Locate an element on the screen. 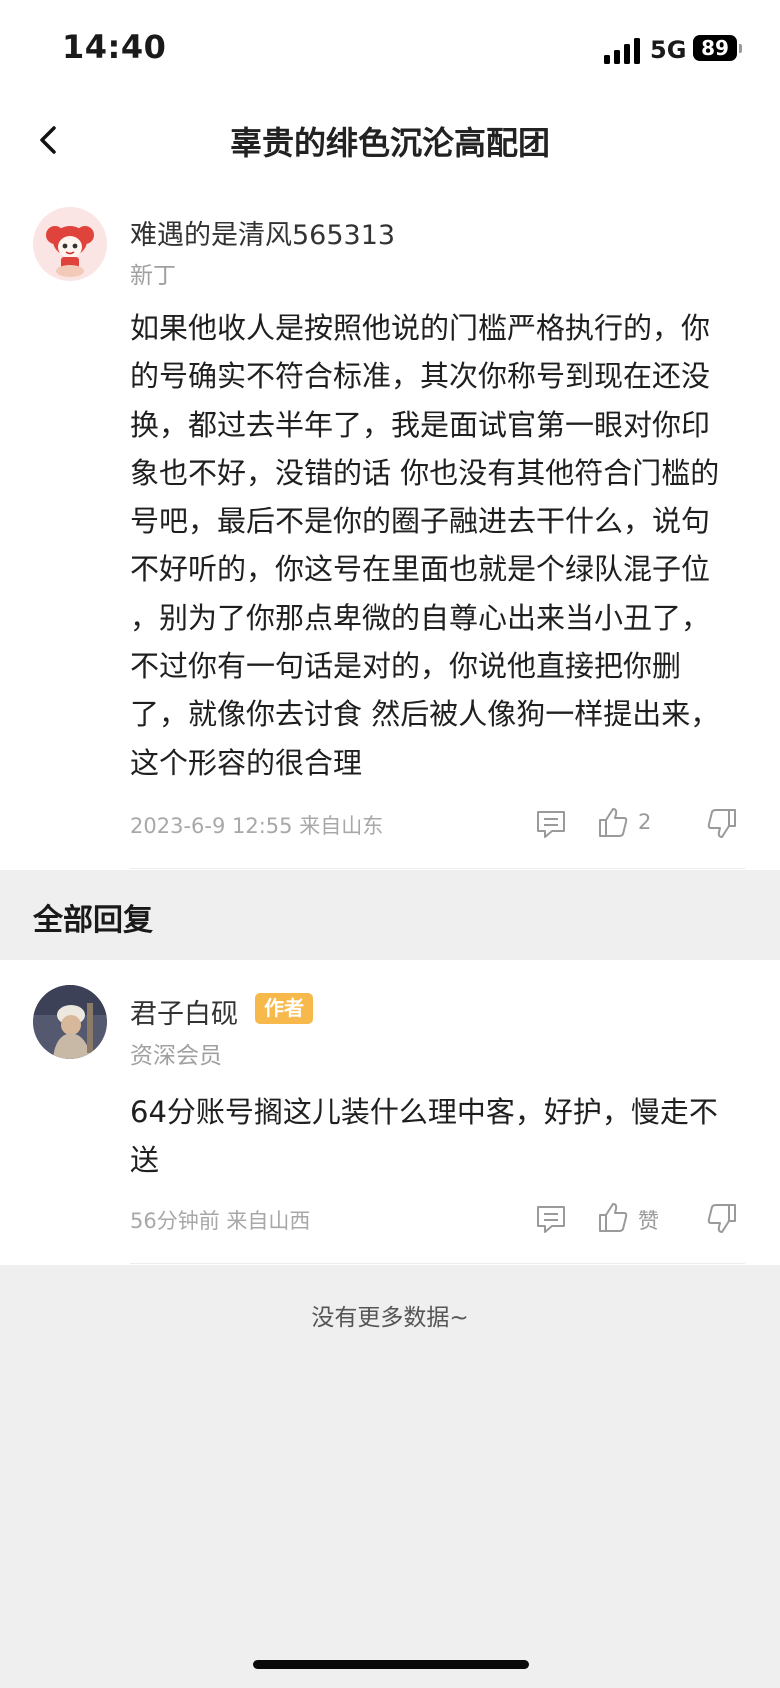 This screenshot has height=1688, width=780. signal-icon is located at coordinates (622, 51).